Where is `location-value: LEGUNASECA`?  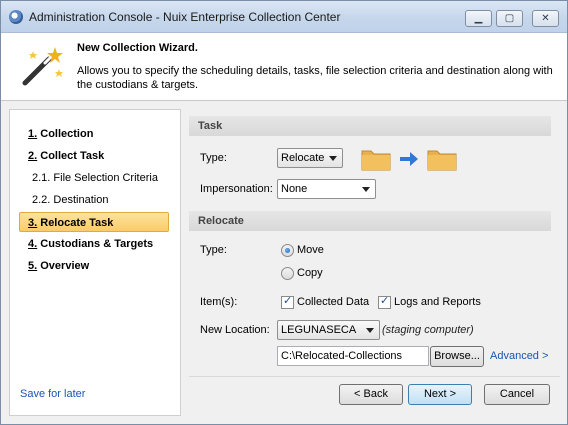
location-value: LEGUNASECA is located at coordinates (319, 330).